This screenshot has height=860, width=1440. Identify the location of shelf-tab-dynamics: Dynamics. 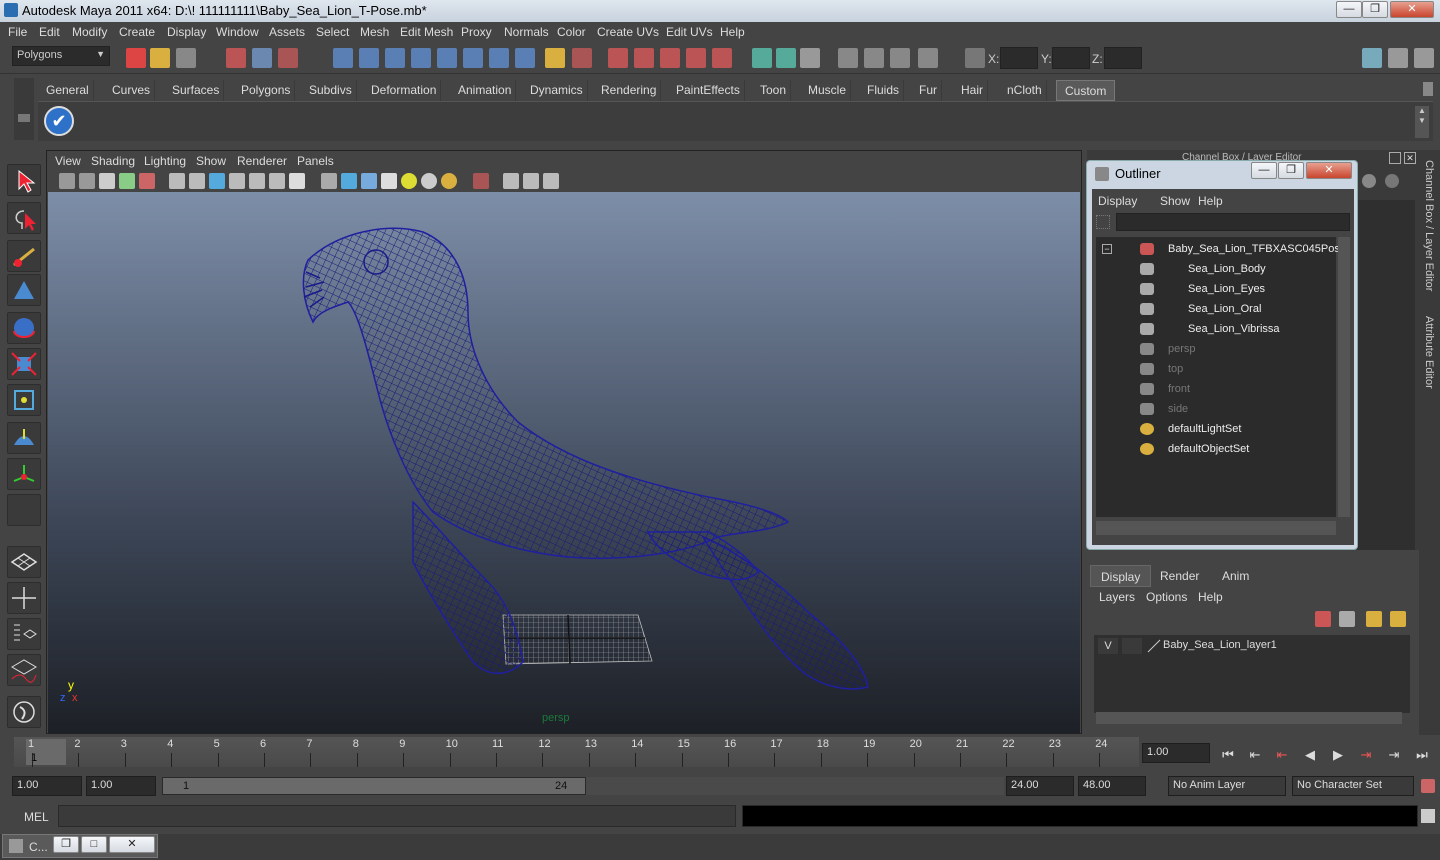
(557, 90).